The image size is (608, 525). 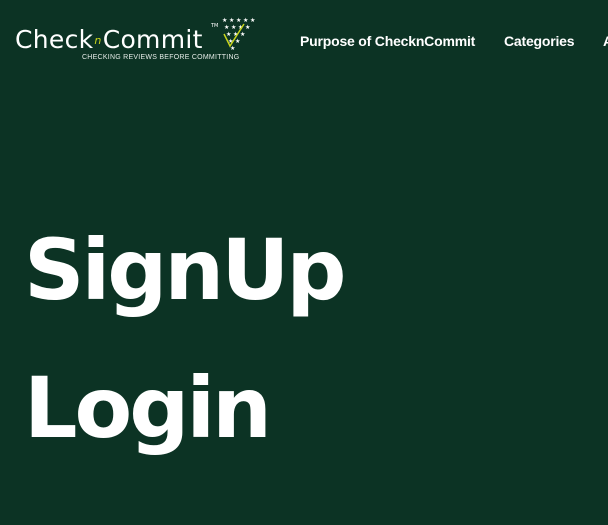 I want to click on signup-link: SignUp, so click(x=185, y=270).